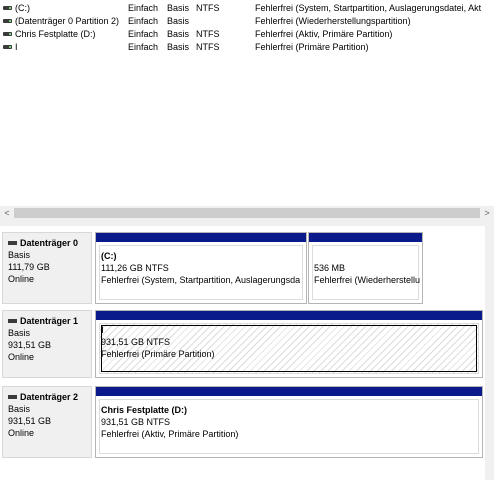 Image resolution: width=494 pixels, height=480 pixels. I want to click on partition-size: 536 MB, so click(330, 268).